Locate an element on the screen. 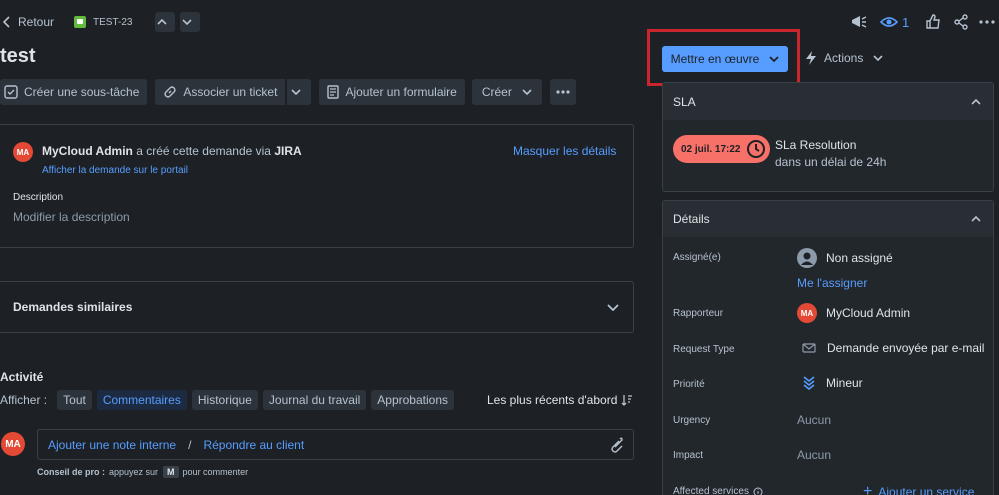 The image size is (999, 495). impact-field: Aucun is located at coordinates (814, 455).